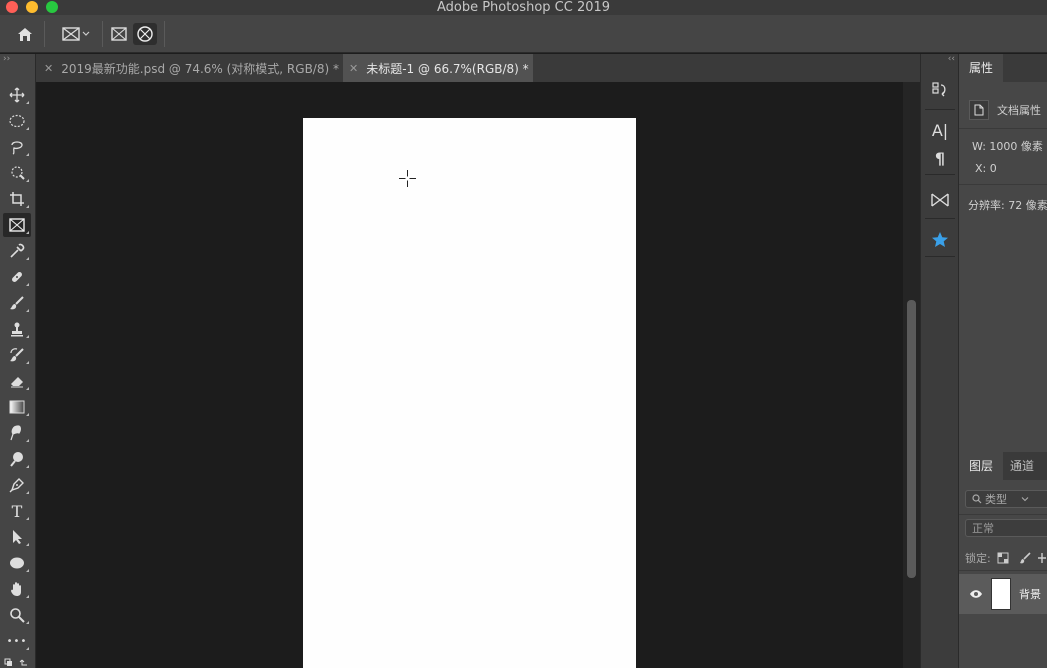  What do you see at coordinates (17, 563) in the screenshot?
I see `shape-icon` at bounding box center [17, 563].